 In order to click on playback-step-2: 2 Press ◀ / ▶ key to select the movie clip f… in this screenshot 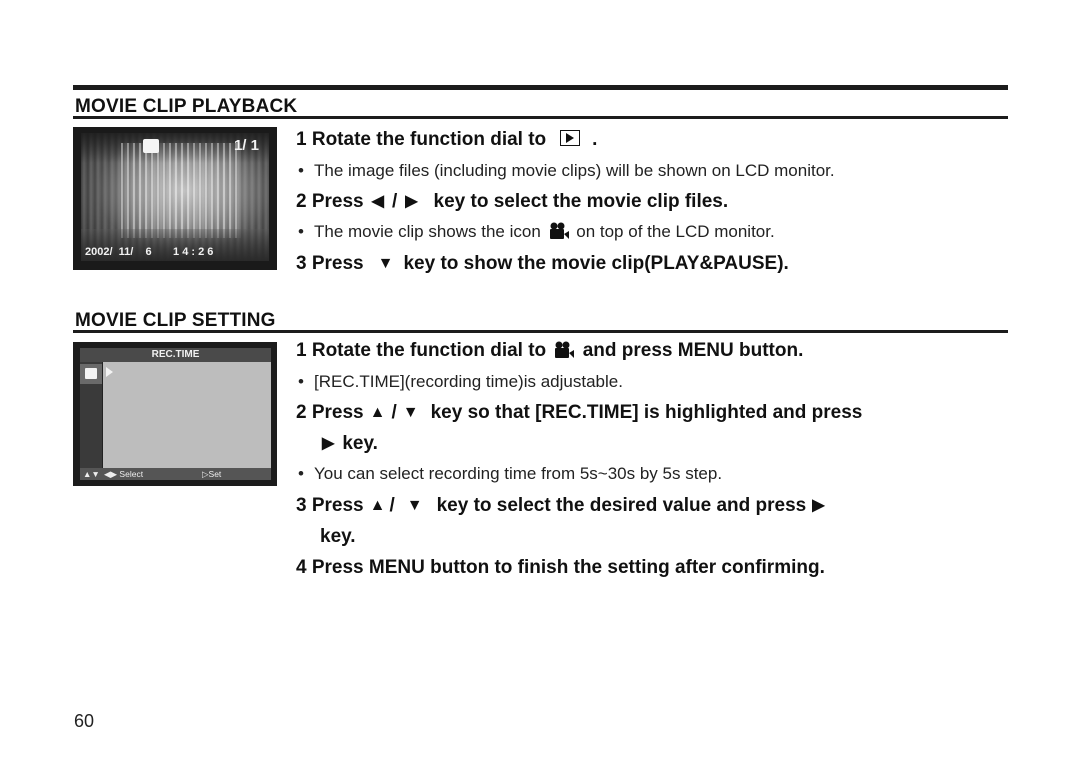, I will do `click(512, 202)`.